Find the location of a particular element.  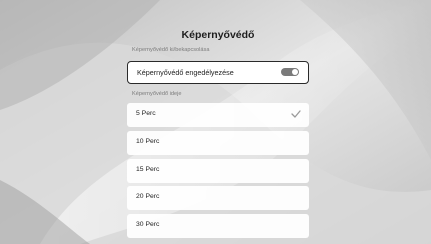

timeout-option-20: 20 Perc is located at coordinates (218, 198).